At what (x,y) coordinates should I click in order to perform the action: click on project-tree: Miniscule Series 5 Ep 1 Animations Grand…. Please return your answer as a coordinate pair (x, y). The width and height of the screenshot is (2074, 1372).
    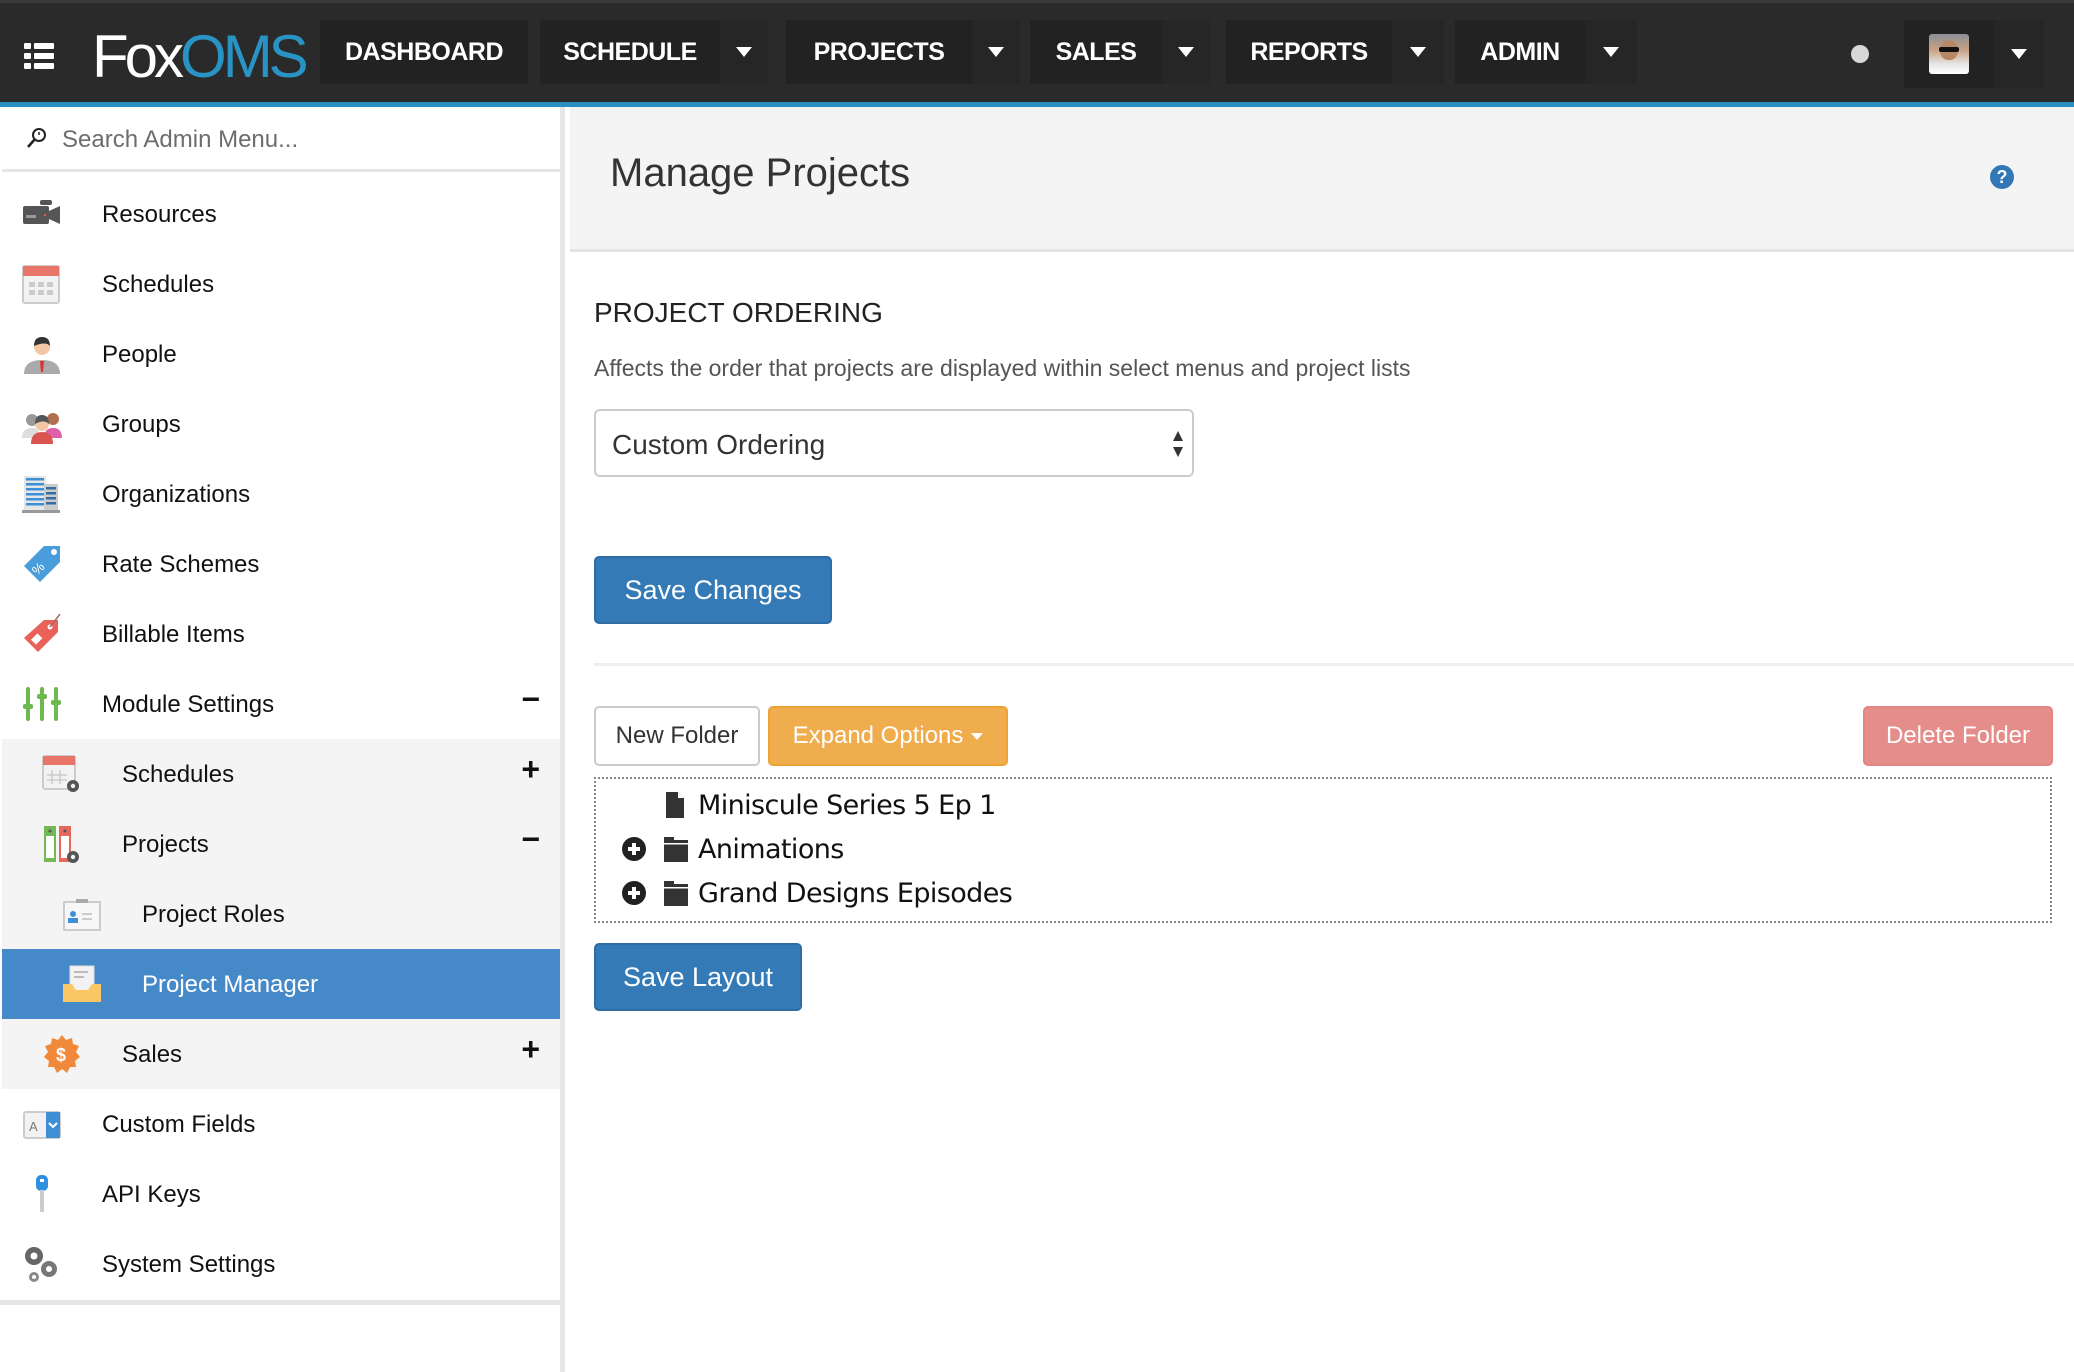
    Looking at the image, I should click on (1323, 850).